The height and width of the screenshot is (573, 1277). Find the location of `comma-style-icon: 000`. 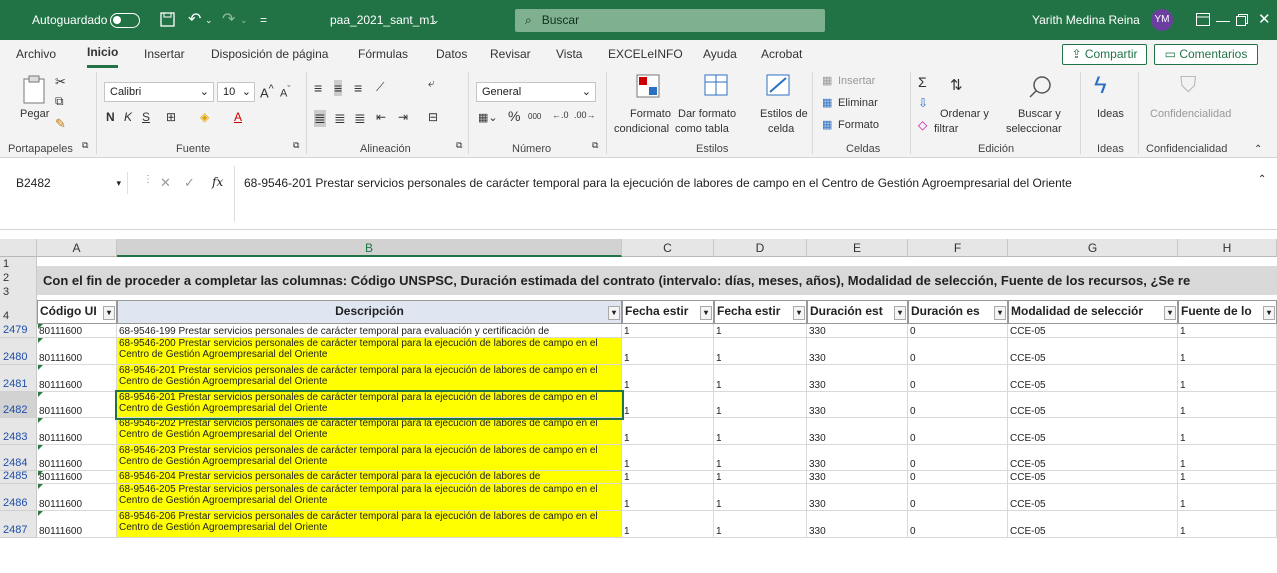

comma-style-icon: 000 is located at coordinates (534, 116).